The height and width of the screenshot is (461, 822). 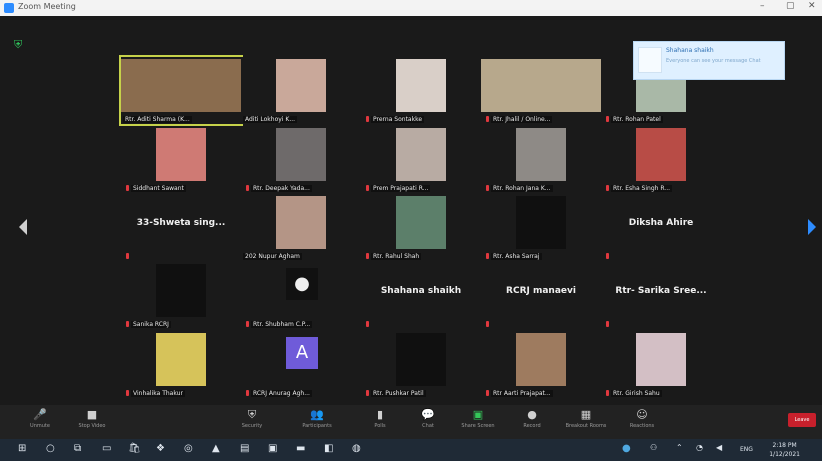 What do you see at coordinates (300, 448) in the screenshot?
I see `folder-icon: ▬` at bounding box center [300, 448].